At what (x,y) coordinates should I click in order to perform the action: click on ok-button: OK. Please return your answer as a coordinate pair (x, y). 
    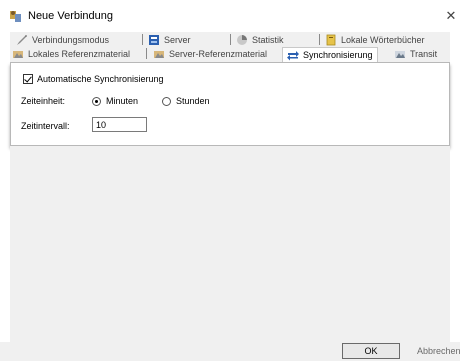
    Looking at the image, I should click on (371, 351).